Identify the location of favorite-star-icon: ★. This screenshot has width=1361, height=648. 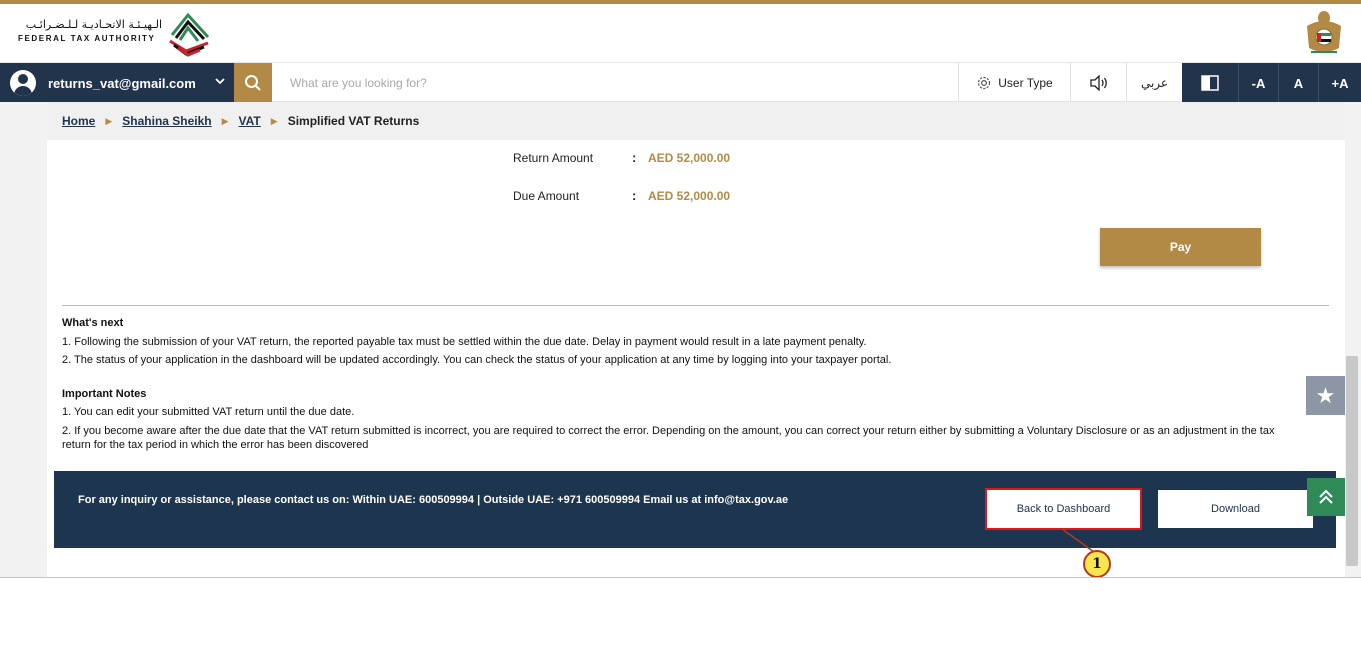
(1325, 395).